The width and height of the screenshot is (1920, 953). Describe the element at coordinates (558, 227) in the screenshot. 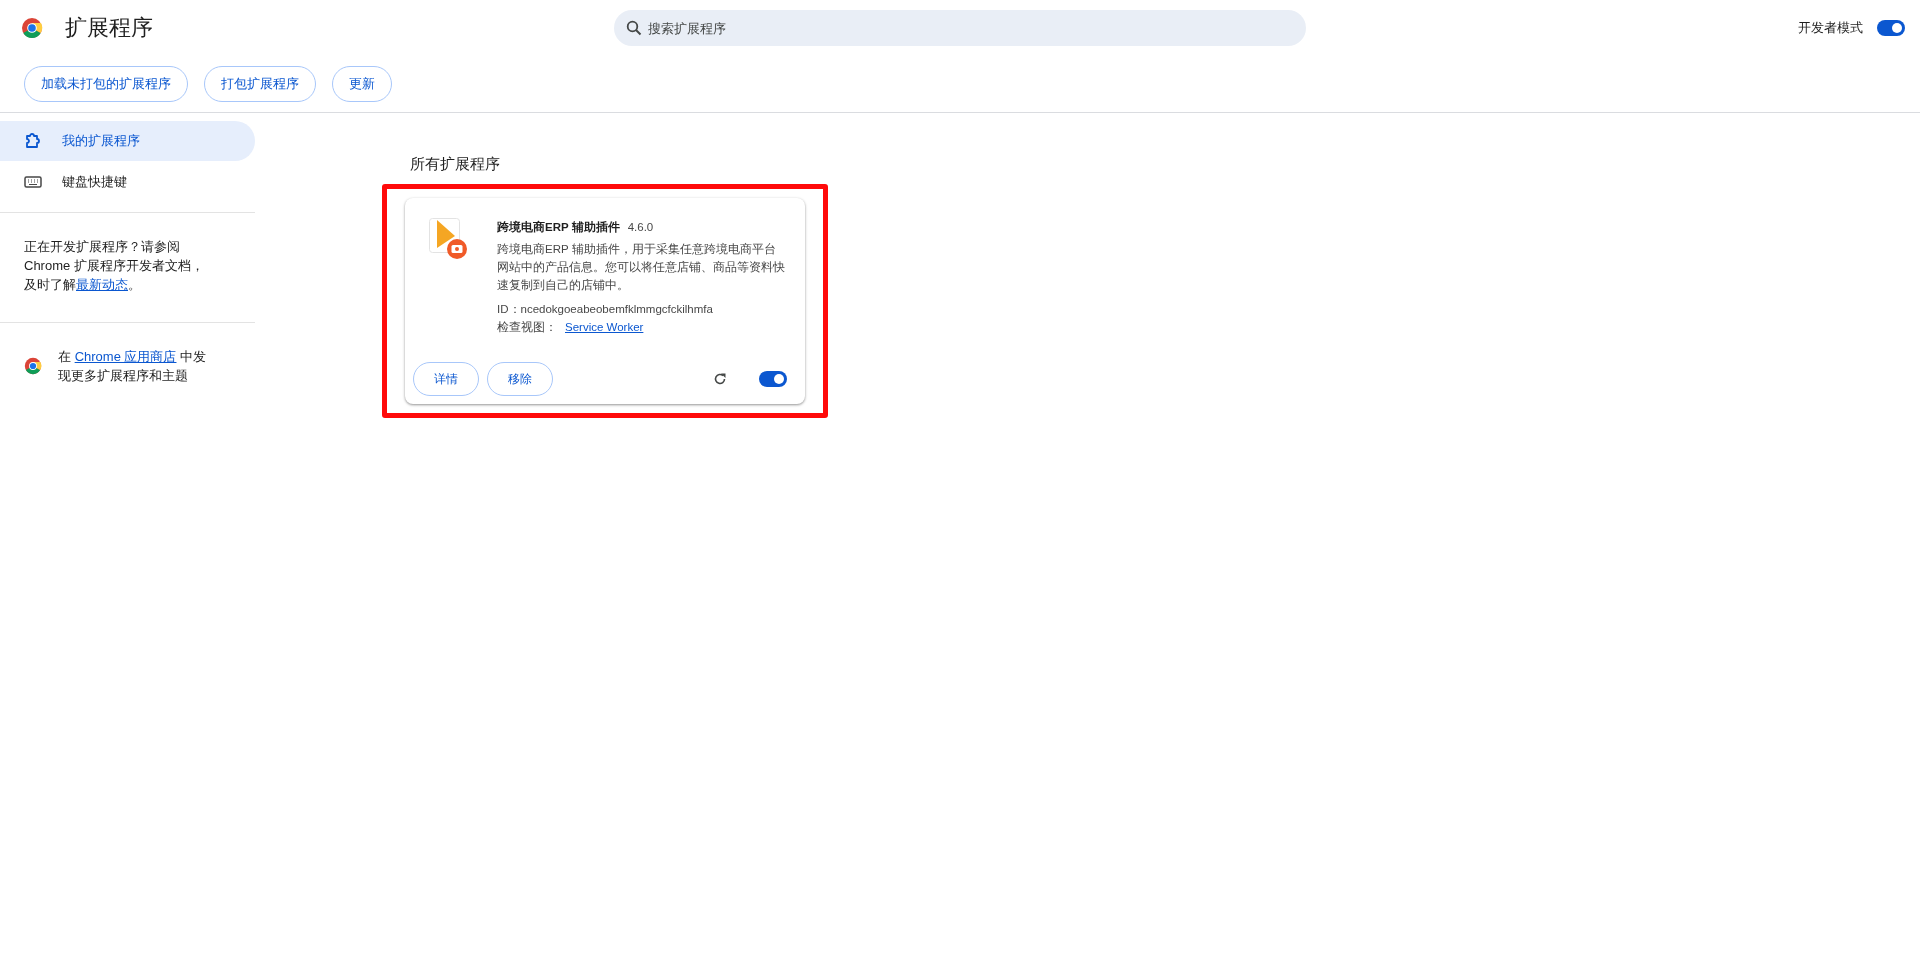

I see `extension-name: 跨境电商ERP 辅助插件` at that location.